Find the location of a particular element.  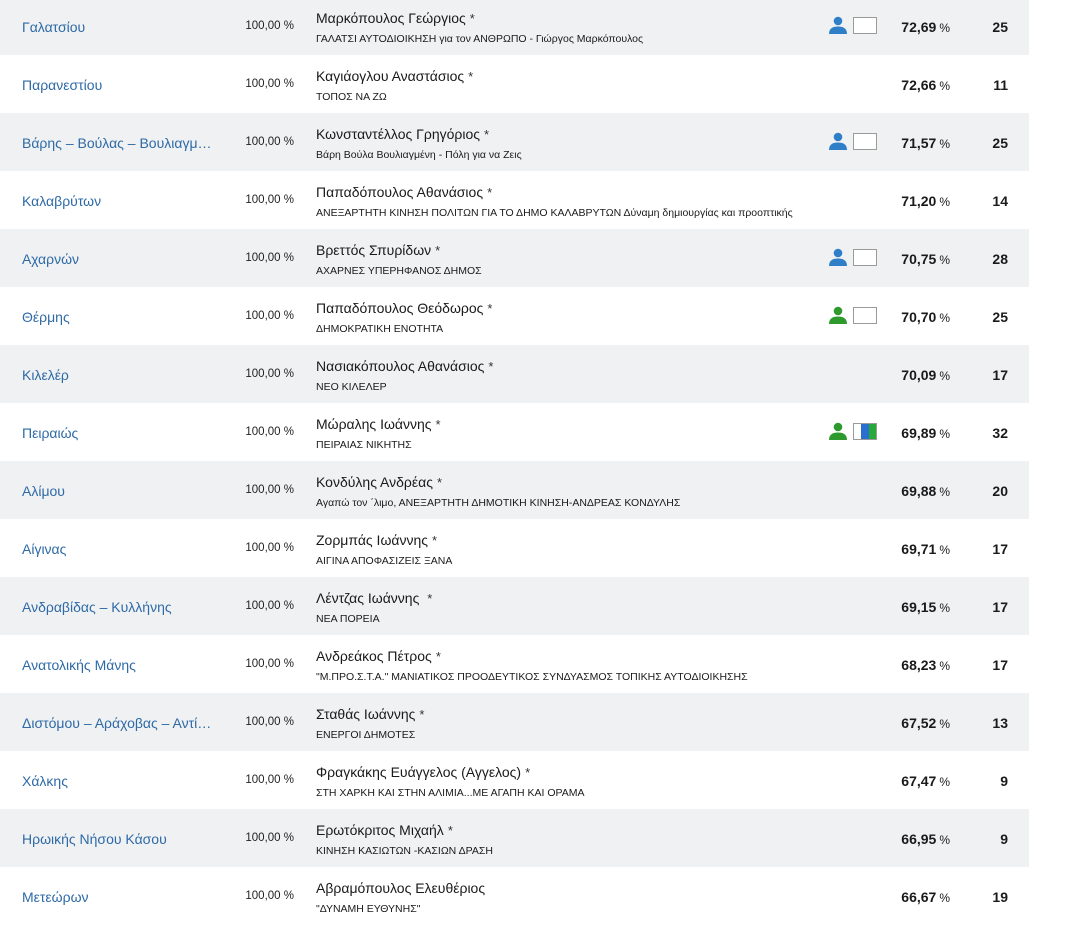

candidate-name: Ζορμπάς Ιωάννης * is located at coordinates (377, 540).